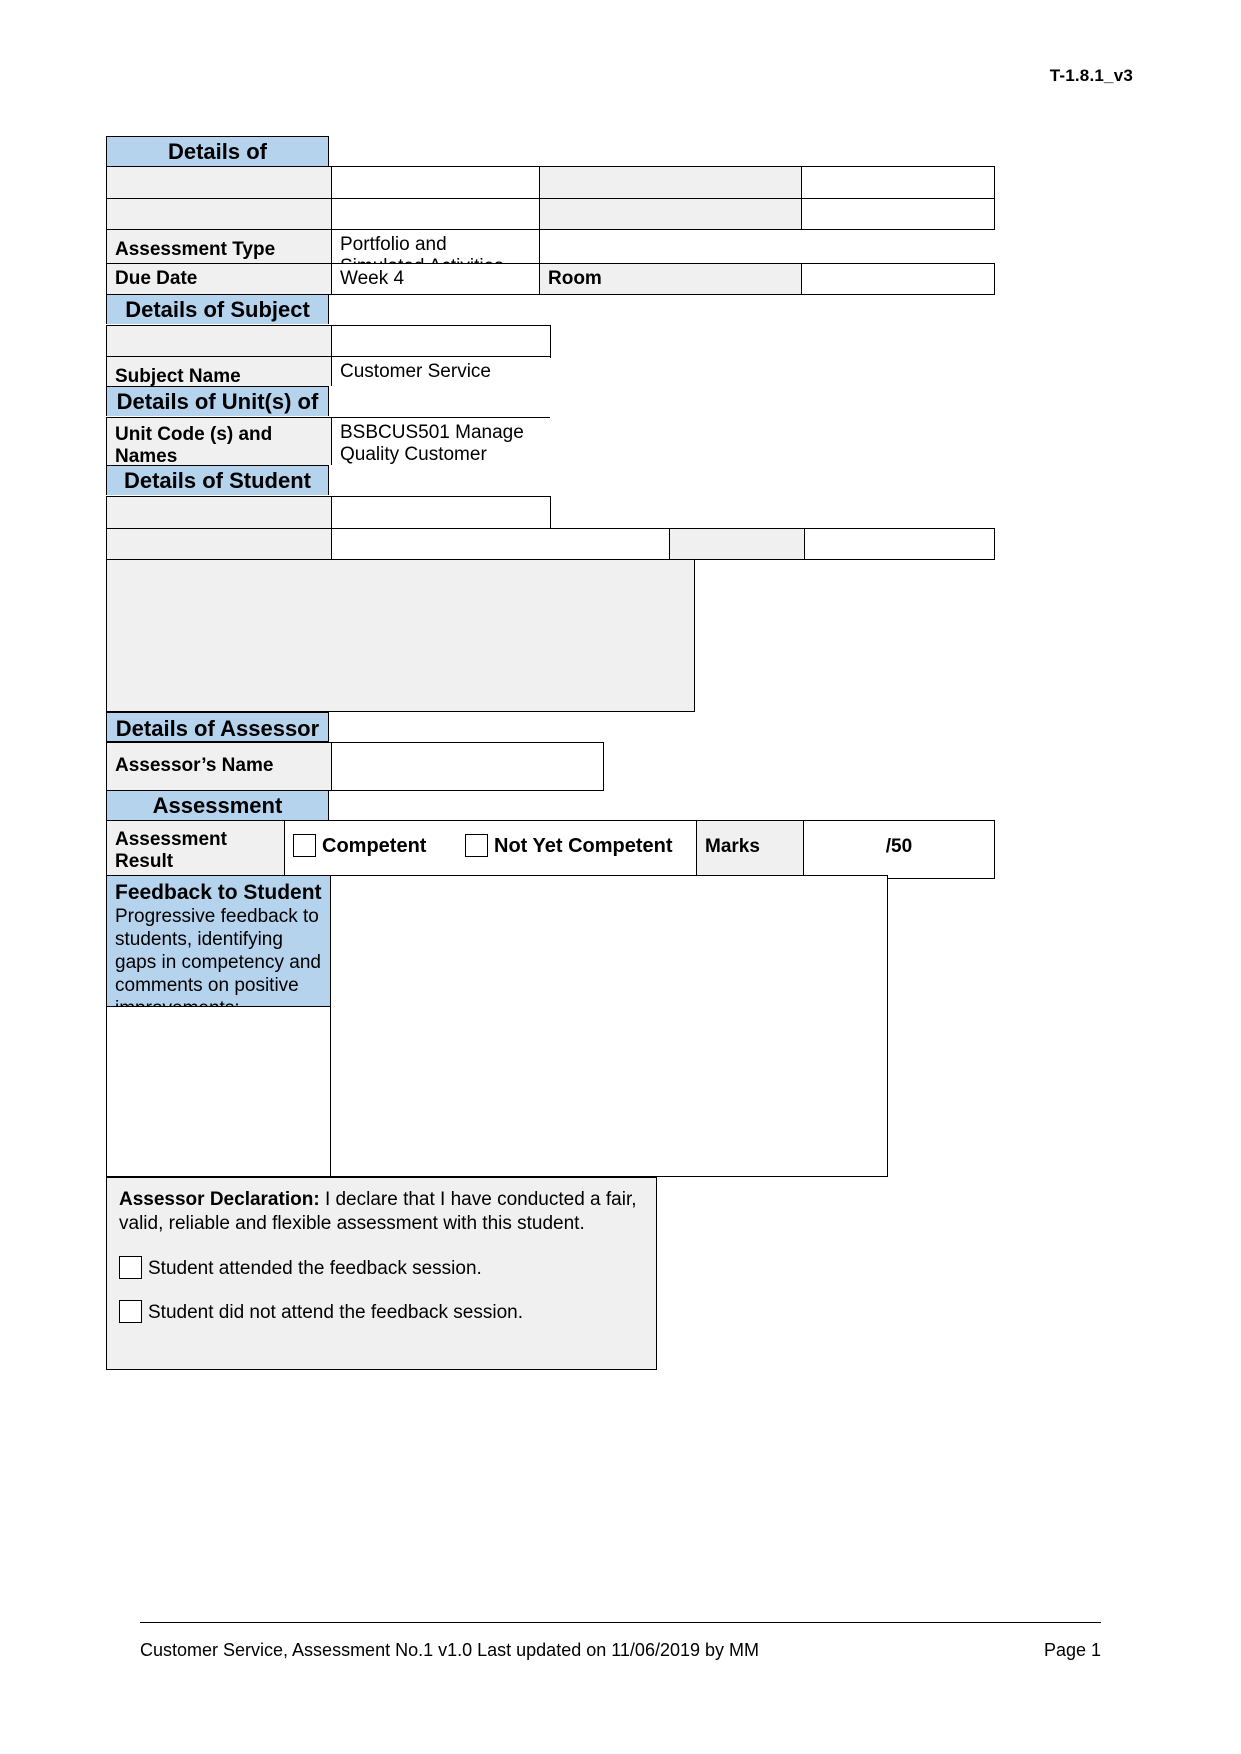 This screenshot has height=1754, width=1241. What do you see at coordinates (304, 845) in the screenshot?
I see `competent-checkbox` at bounding box center [304, 845].